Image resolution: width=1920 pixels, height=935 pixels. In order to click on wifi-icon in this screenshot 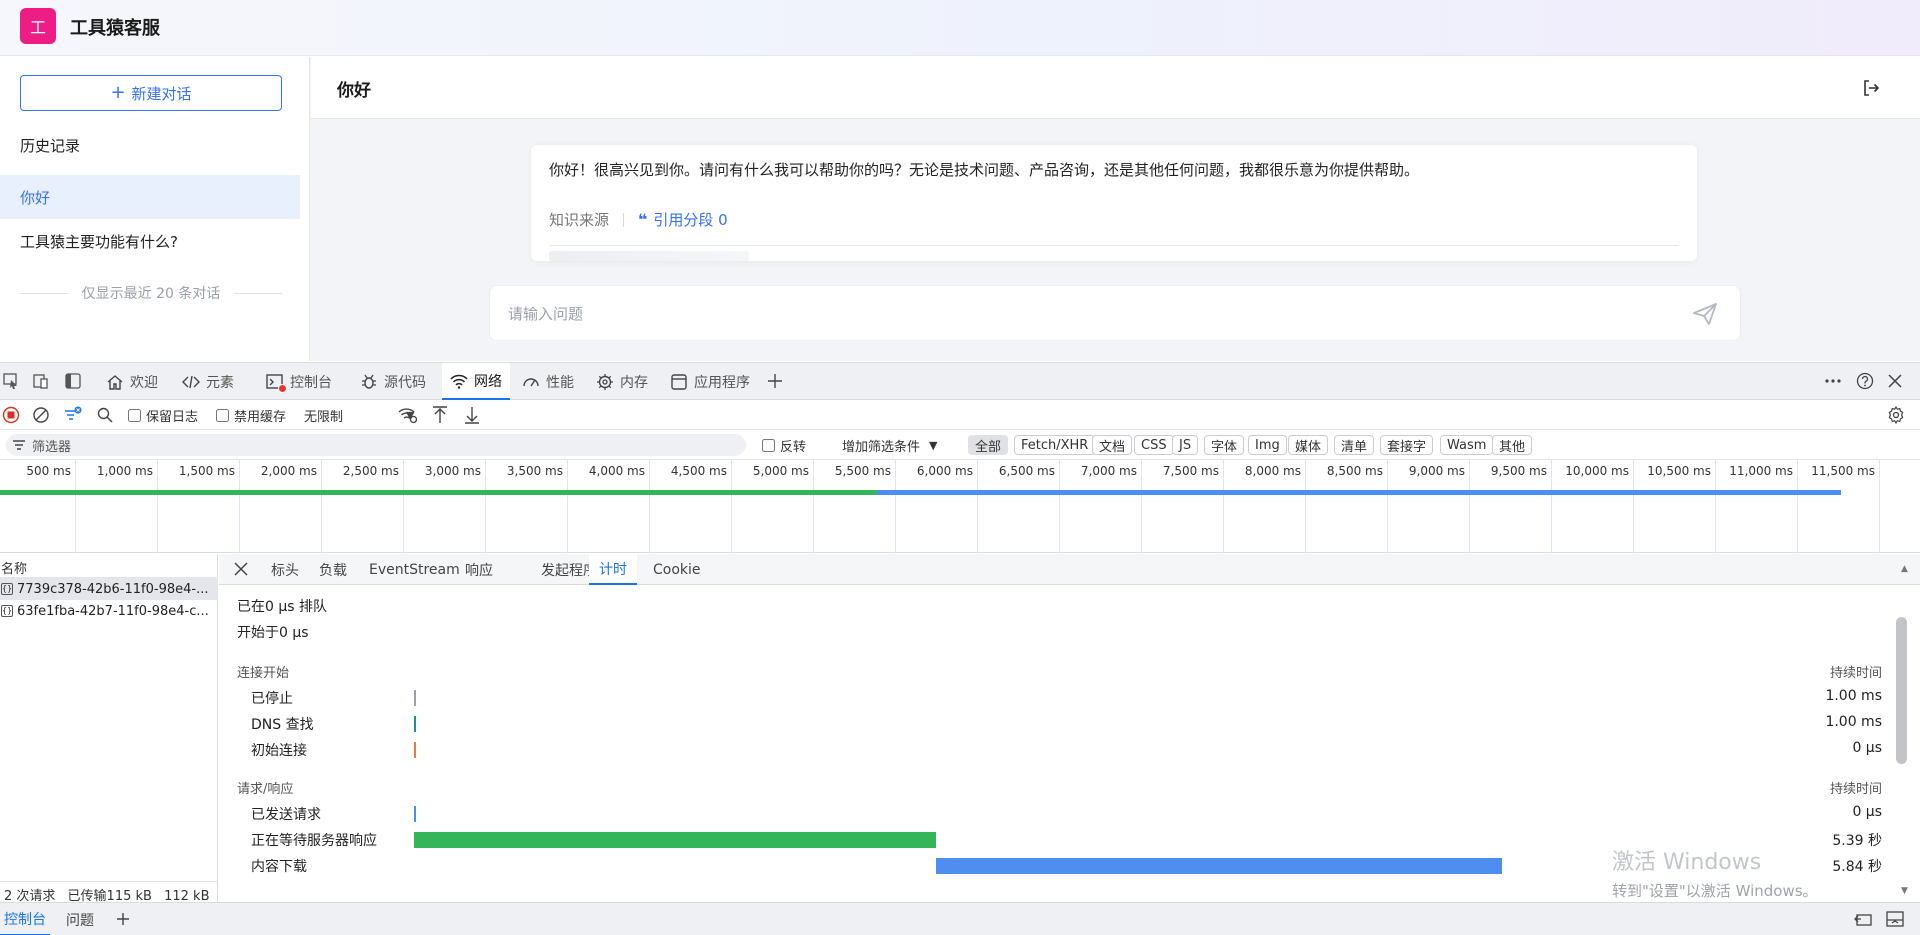, I will do `click(459, 381)`.